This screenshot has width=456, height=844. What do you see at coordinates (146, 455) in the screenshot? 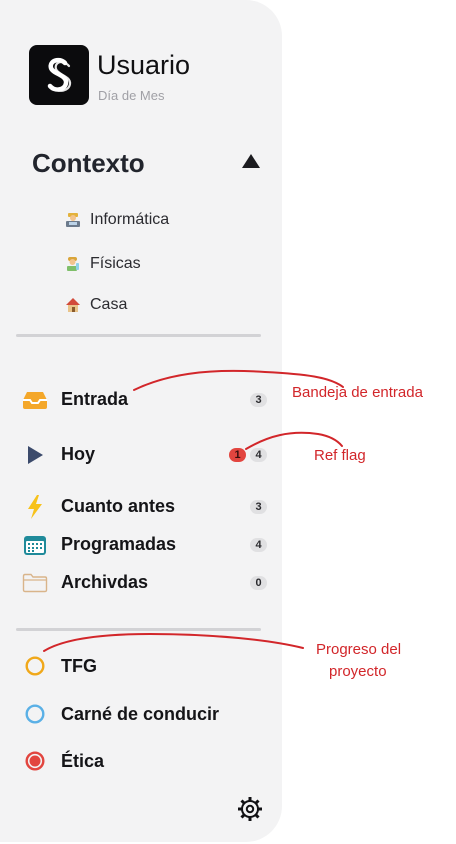
I see `nav-item-hoy: Hoy 1 4` at bounding box center [146, 455].